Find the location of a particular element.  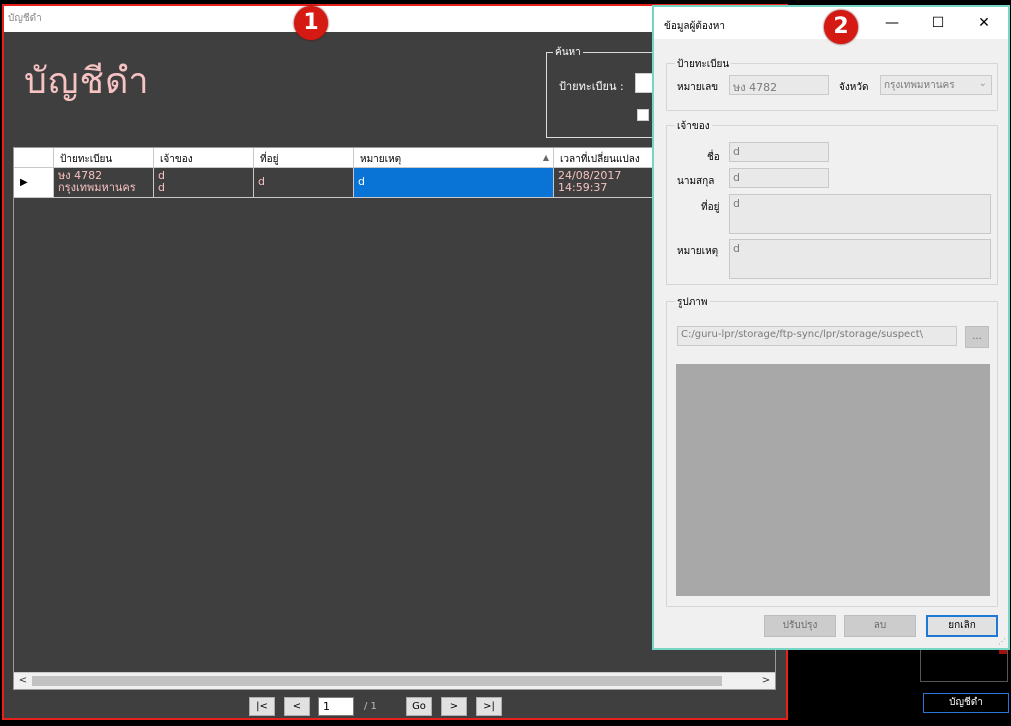

photo-group-legend: รูปภาพ is located at coordinates (692, 302).